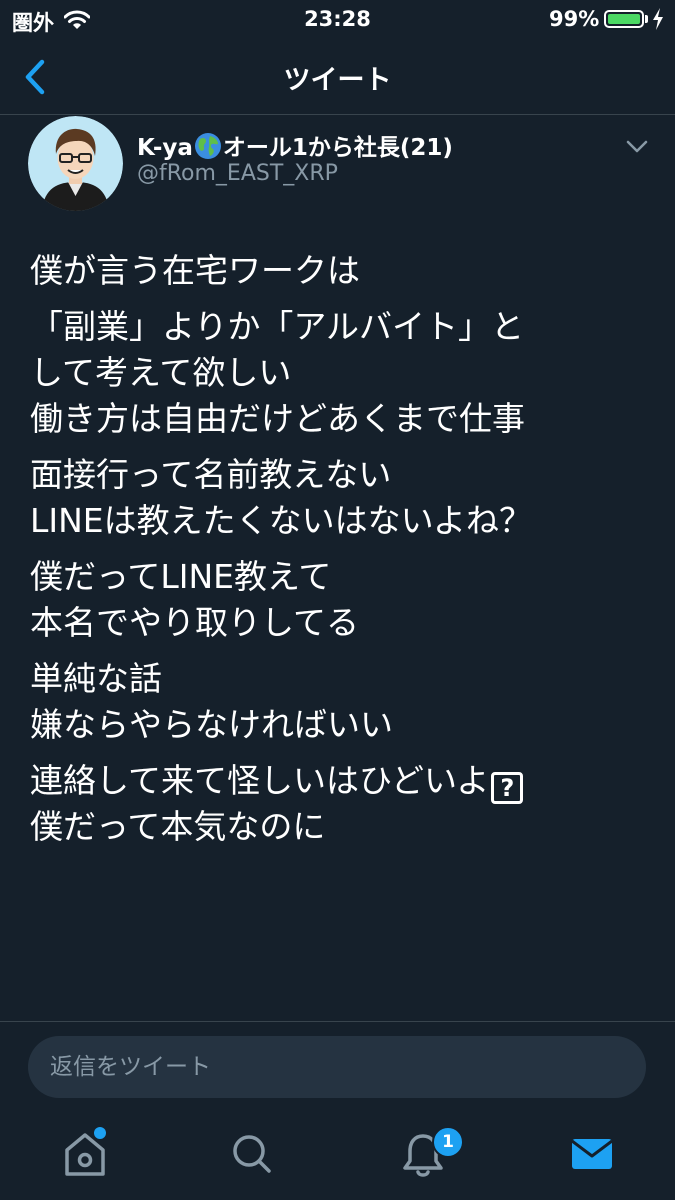  Describe the element at coordinates (574, 19) in the screenshot. I see `battery-percent: 99%` at that location.